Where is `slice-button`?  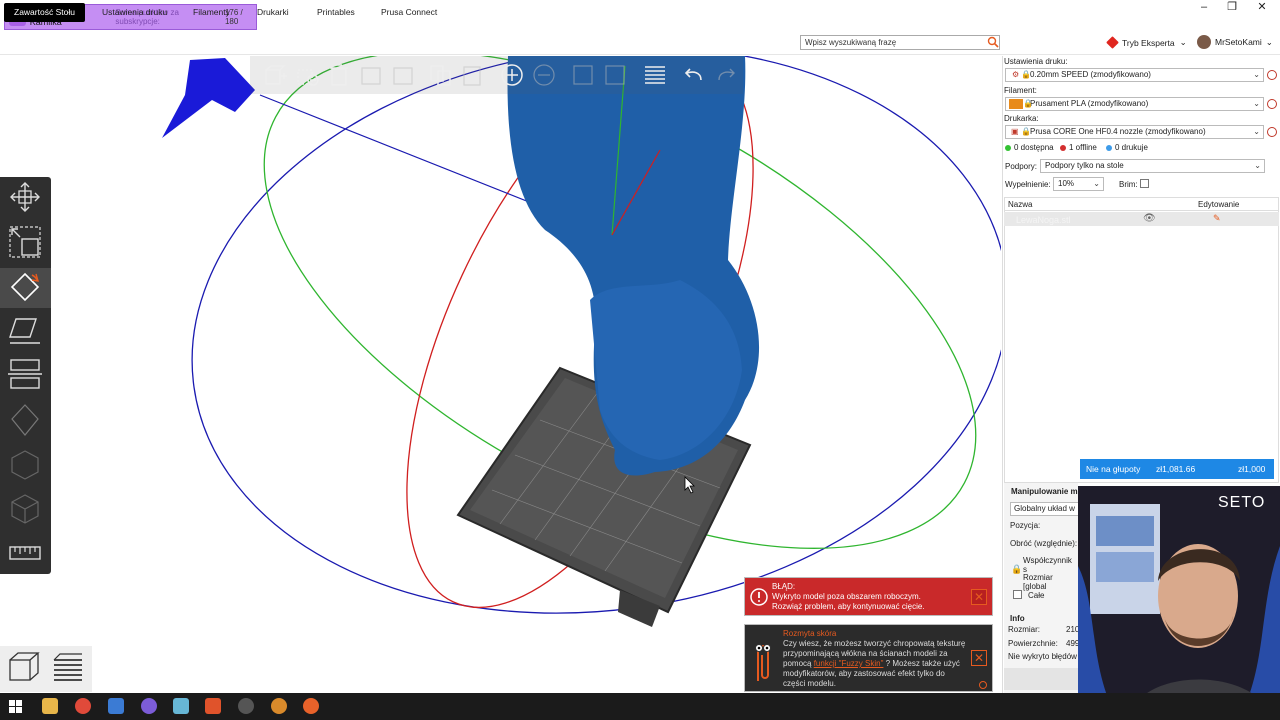 slice-button is located at coordinates (1041, 679).